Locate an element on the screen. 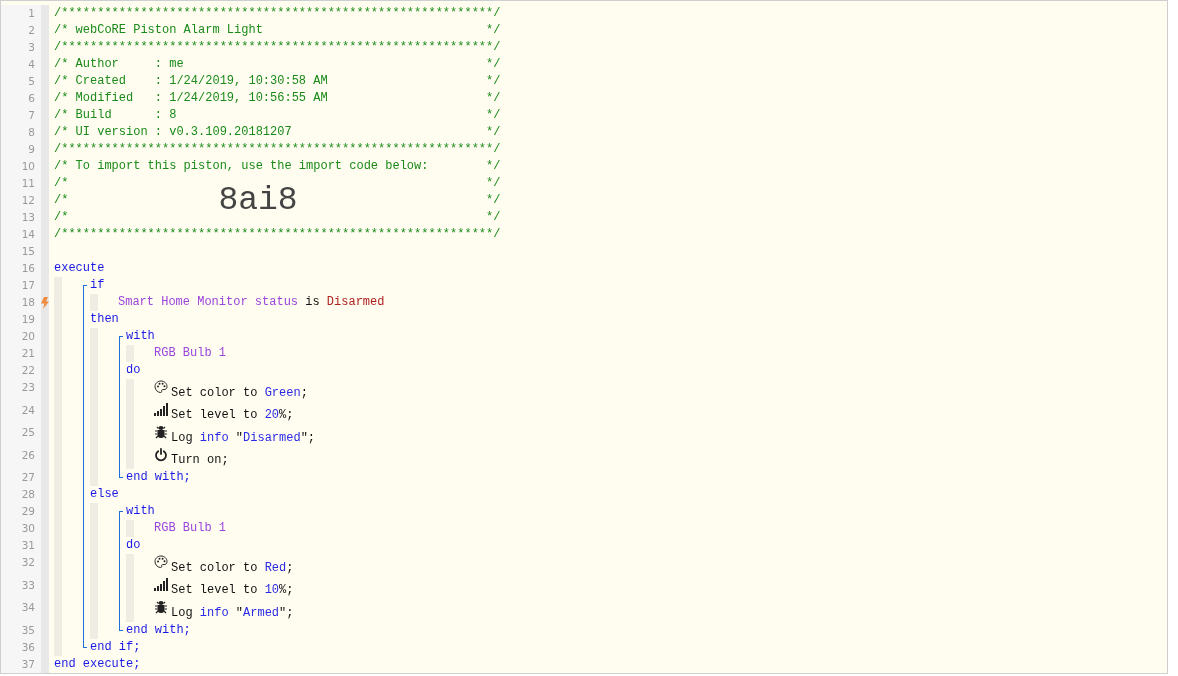 The image size is (1178, 676). code-line: /* Created : 1/24/2019, 10:30:58 AM */ is located at coordinates (277, 81).